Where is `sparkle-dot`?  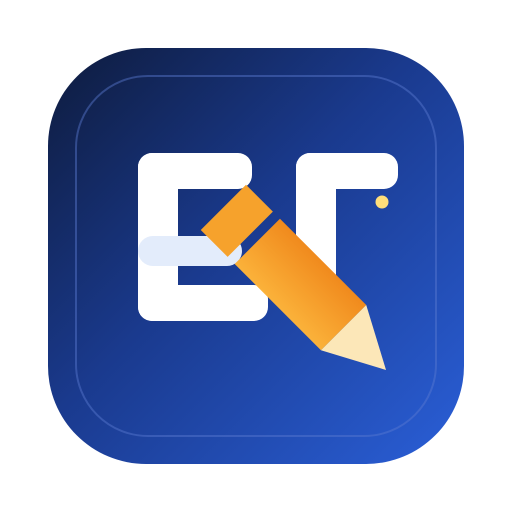 sparkle-dot is located at coordinates (382, 202).